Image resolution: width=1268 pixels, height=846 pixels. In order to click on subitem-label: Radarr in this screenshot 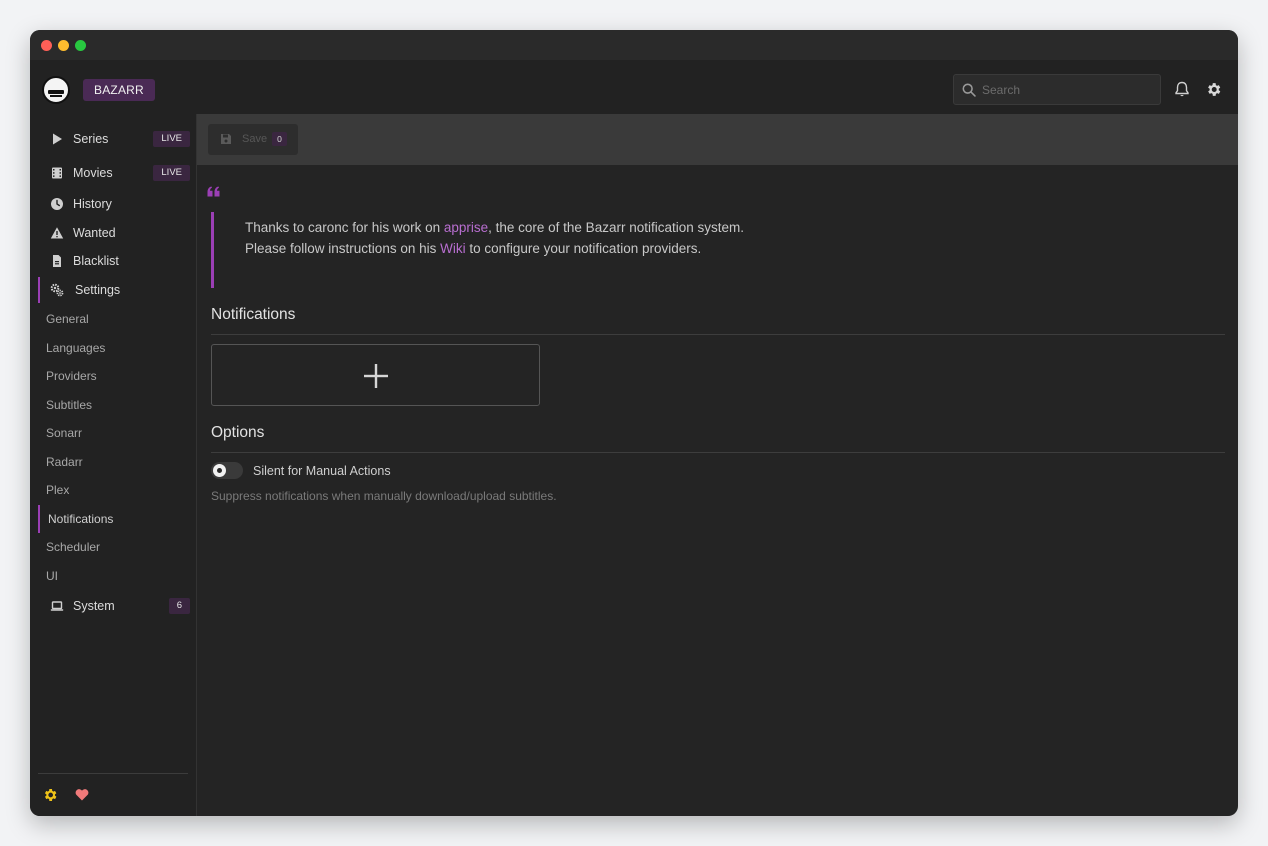, I will do `click(64, 462)`.